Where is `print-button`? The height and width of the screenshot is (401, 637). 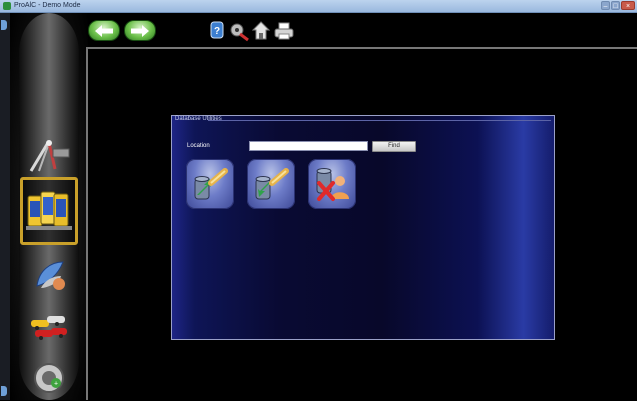
print-button is located at coordinates (284, 31).